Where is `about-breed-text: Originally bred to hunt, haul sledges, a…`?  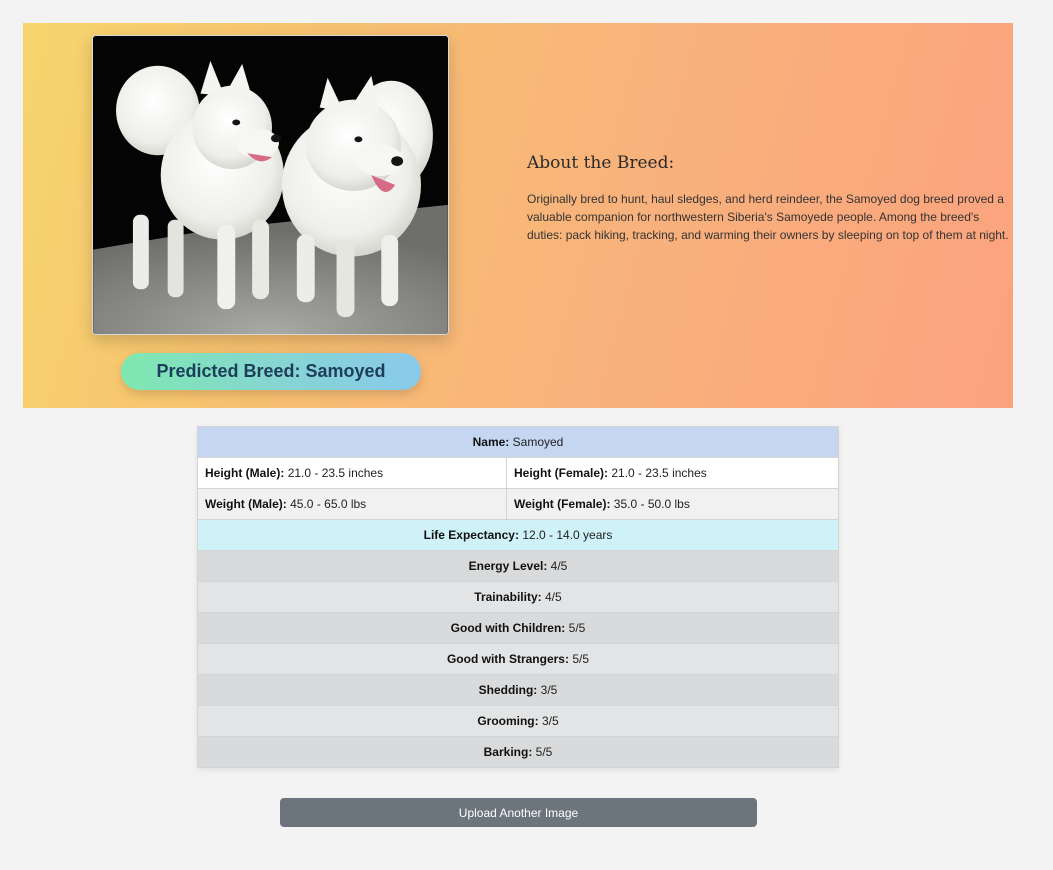 about-breed-text: Originally bred to hunt, haul sledges, a… is located at coordinates (768, 217).